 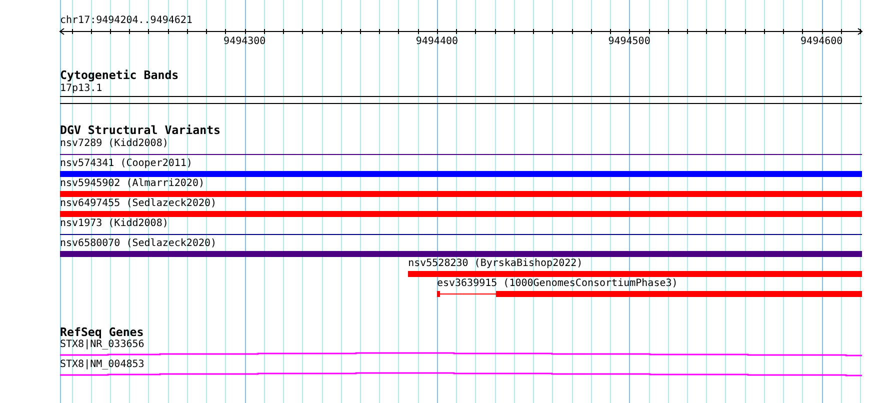 What do you see at coordinates (245, 42) in the screenshot?
I see `tick-label: 9494300` at bounding box center [245, 42].